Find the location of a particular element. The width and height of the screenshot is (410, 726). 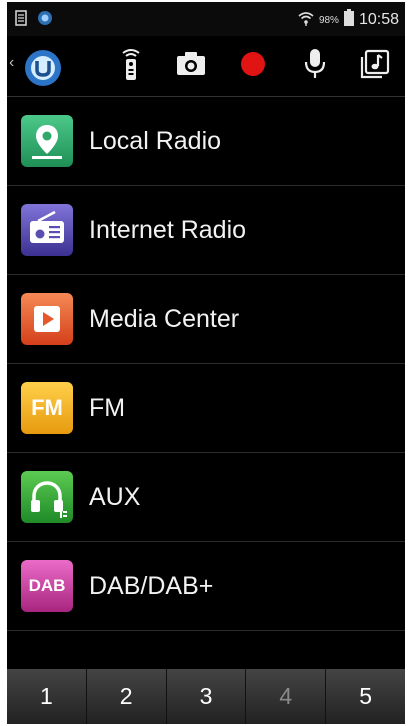

local-radio-icon is located at coordinates (47, 141).